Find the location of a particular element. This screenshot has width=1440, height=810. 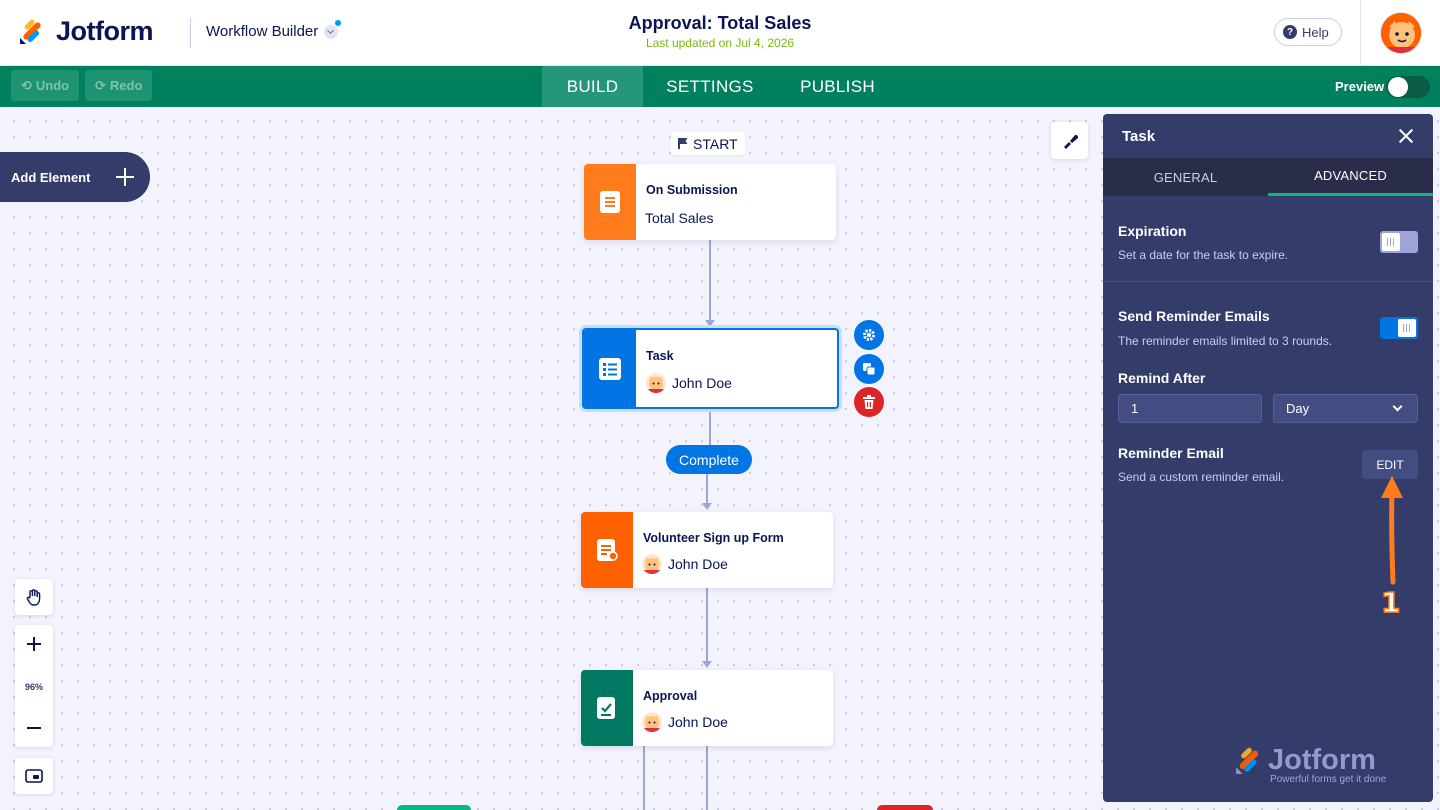

node-title: On Submission is located at coordinates (692, 190).